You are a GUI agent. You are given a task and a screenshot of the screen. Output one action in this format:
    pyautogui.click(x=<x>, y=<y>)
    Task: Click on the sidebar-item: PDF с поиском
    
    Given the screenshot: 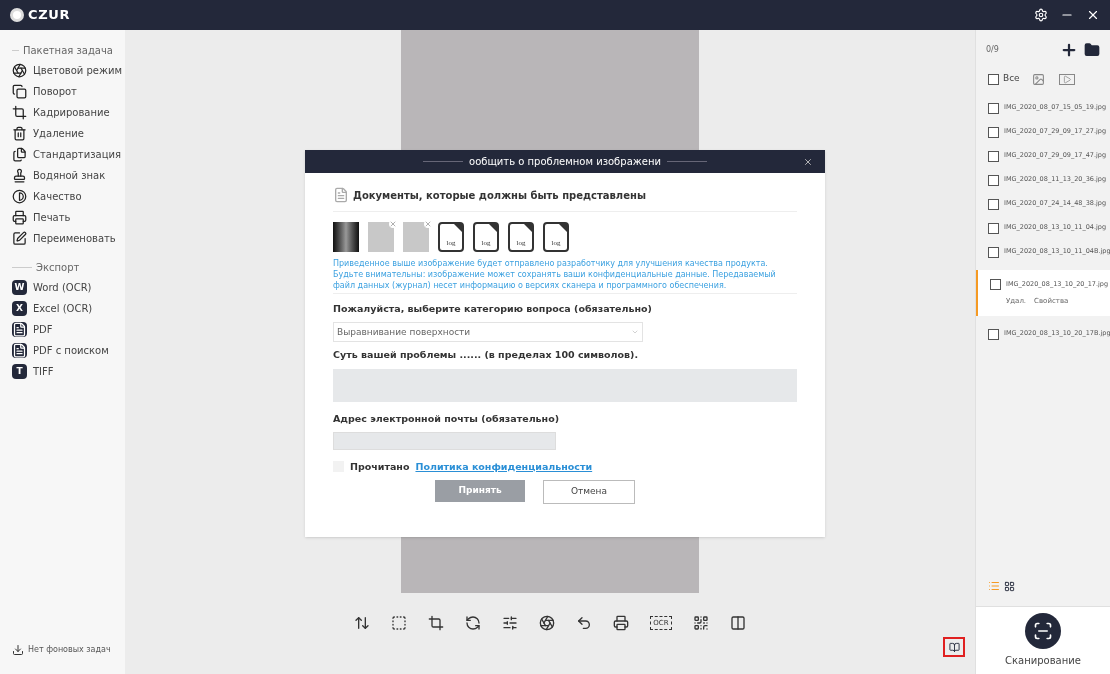 What is the action you would take?
    pyautogui.click(x=71, y=350)
    